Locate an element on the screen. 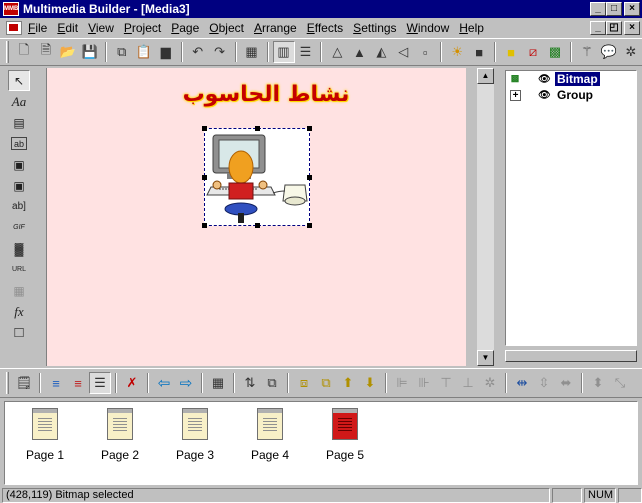 This screenshot has width=642, height=503. light-icon: ☀ is located at coordinates (457, 52).